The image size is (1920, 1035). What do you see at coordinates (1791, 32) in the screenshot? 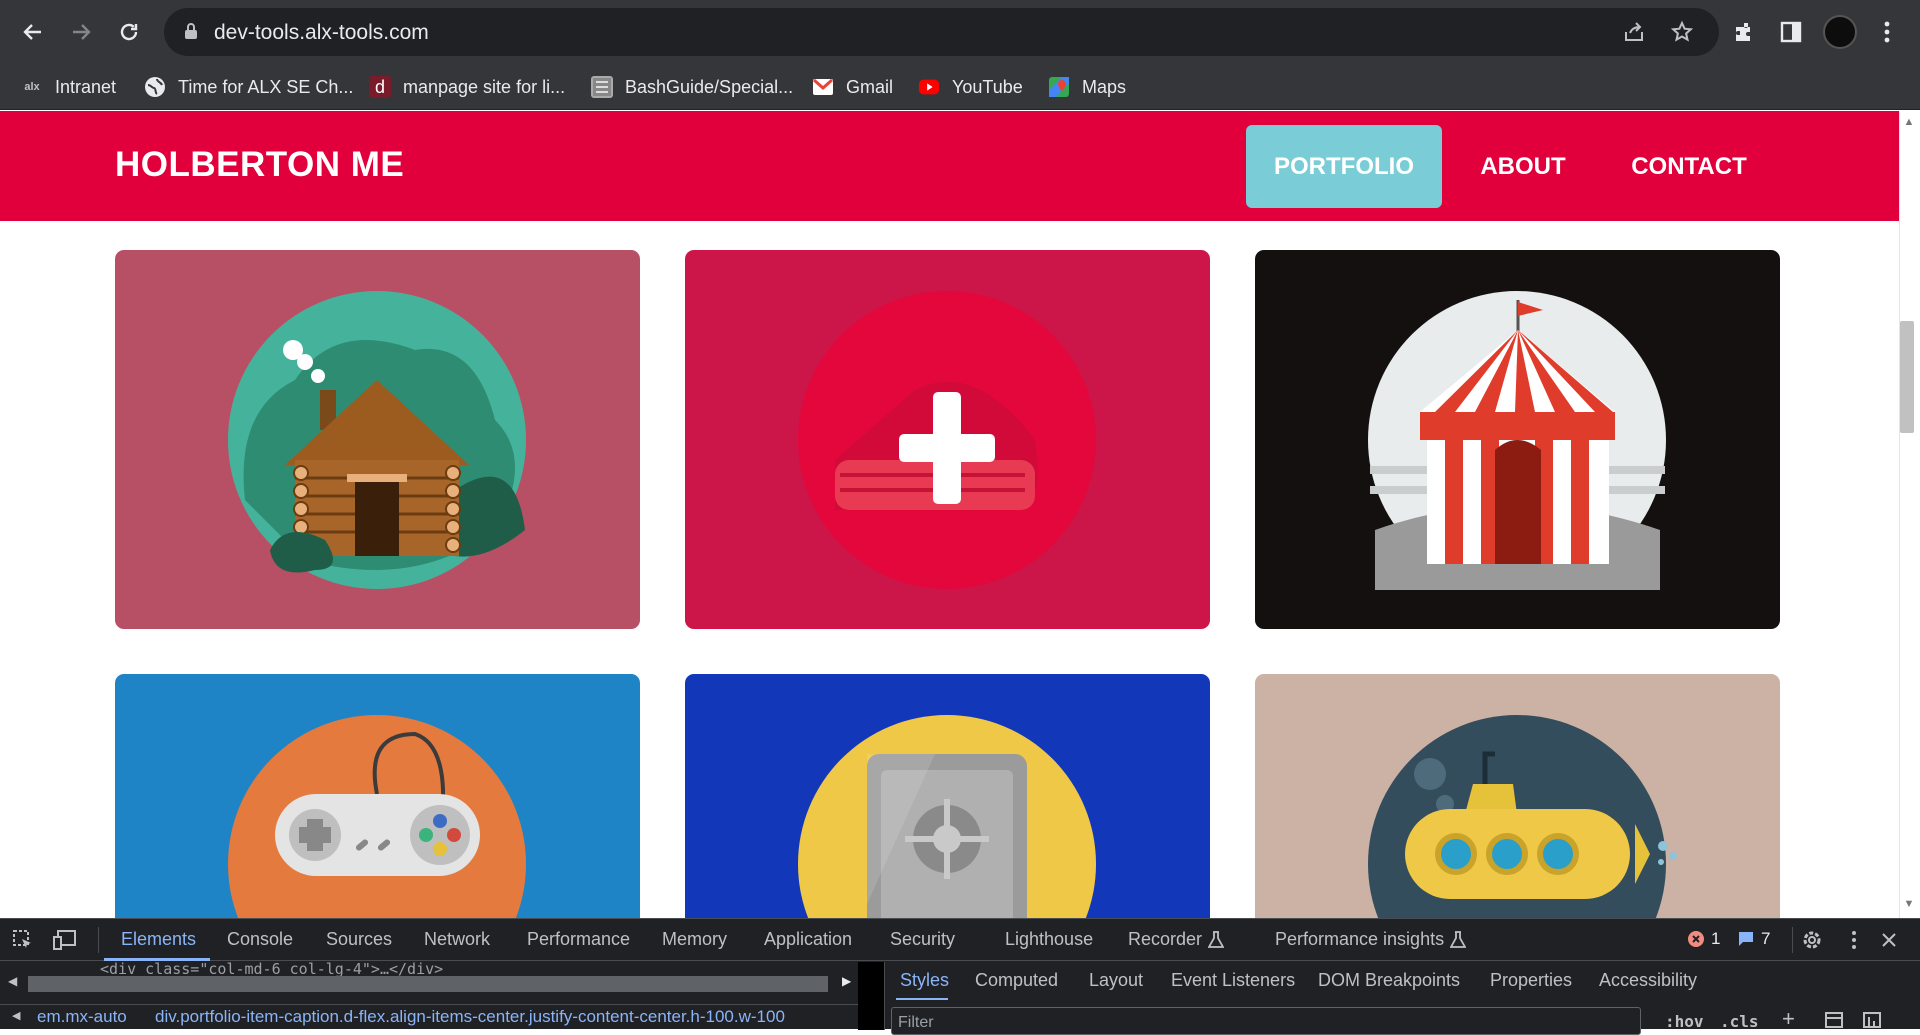
I see `side-panel-icon` at bounding box center [1791, 32].